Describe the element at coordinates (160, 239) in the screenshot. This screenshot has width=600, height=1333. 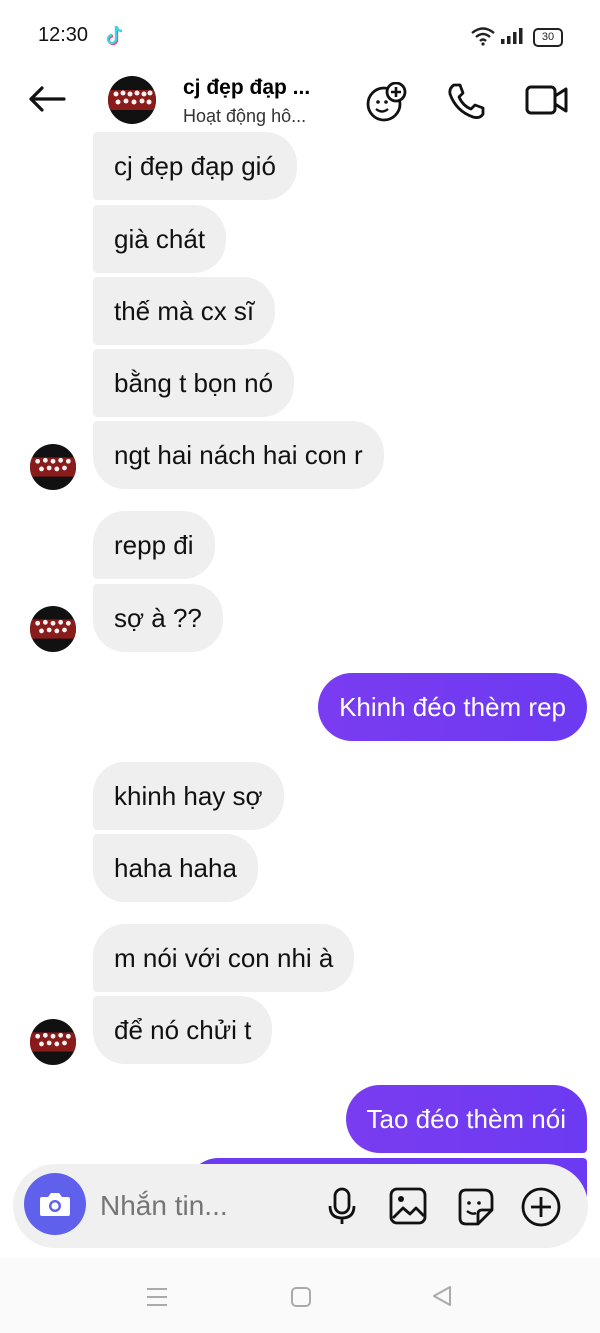
I see `message-bubble-incoming: già chát` at that location.